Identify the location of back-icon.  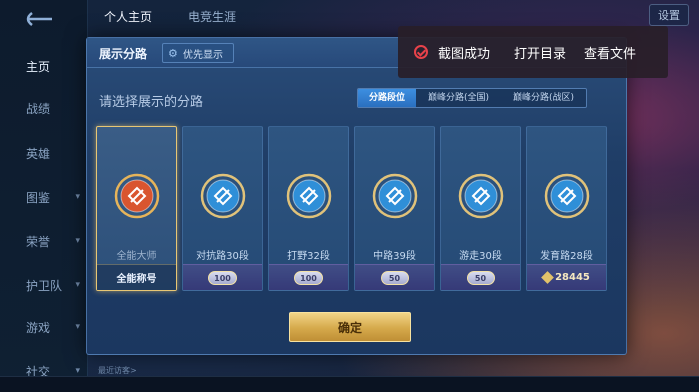
(39, 19).